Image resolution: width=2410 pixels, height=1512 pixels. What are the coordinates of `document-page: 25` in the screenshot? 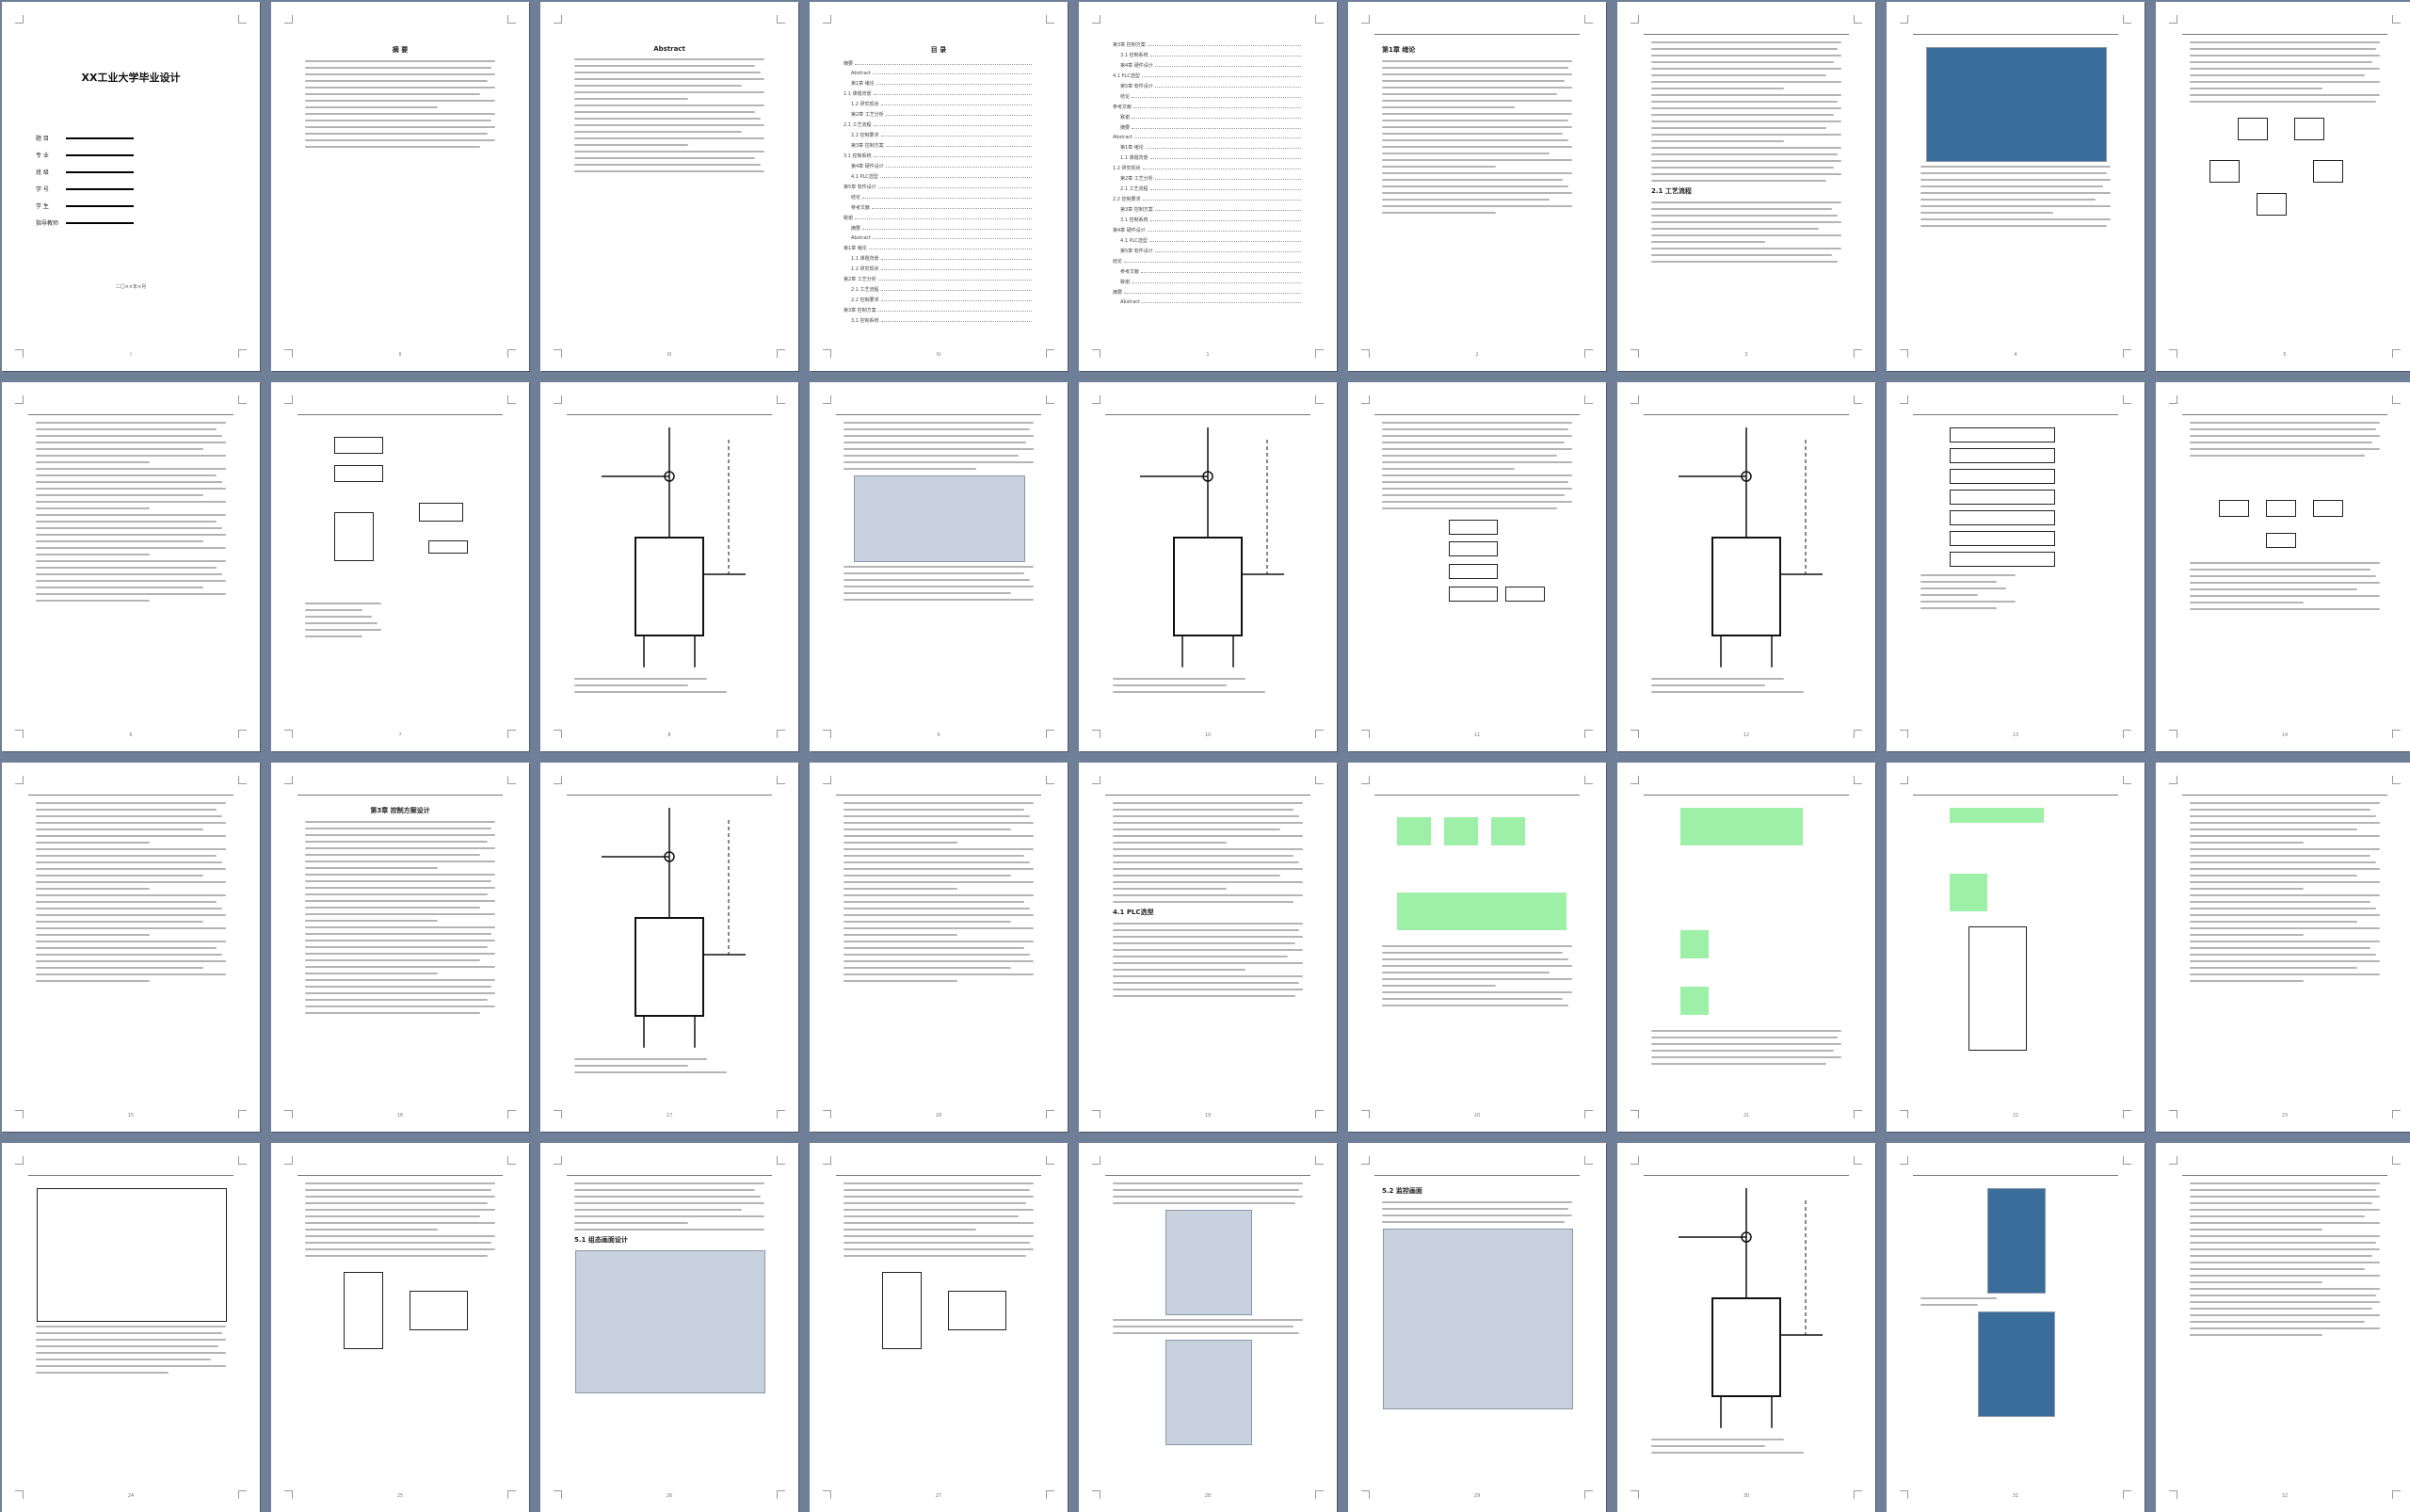 It's located at (400, 1327).